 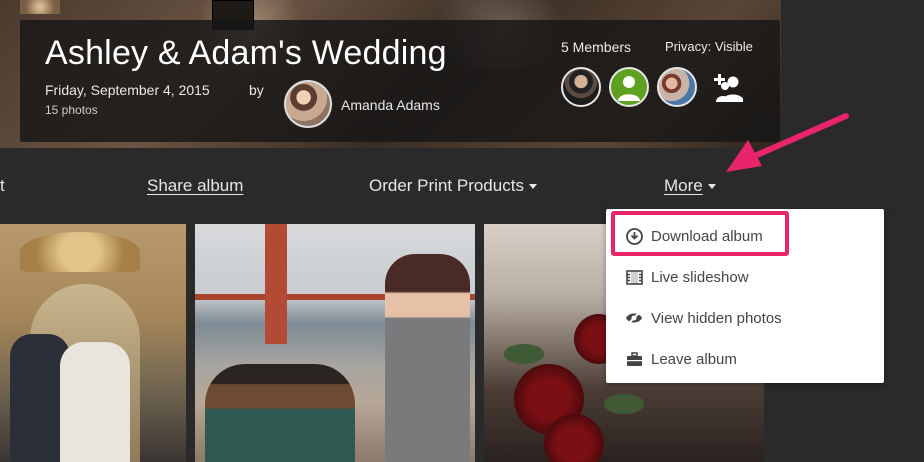 I want to click on default-user-icon, so click(x=629, y=88).